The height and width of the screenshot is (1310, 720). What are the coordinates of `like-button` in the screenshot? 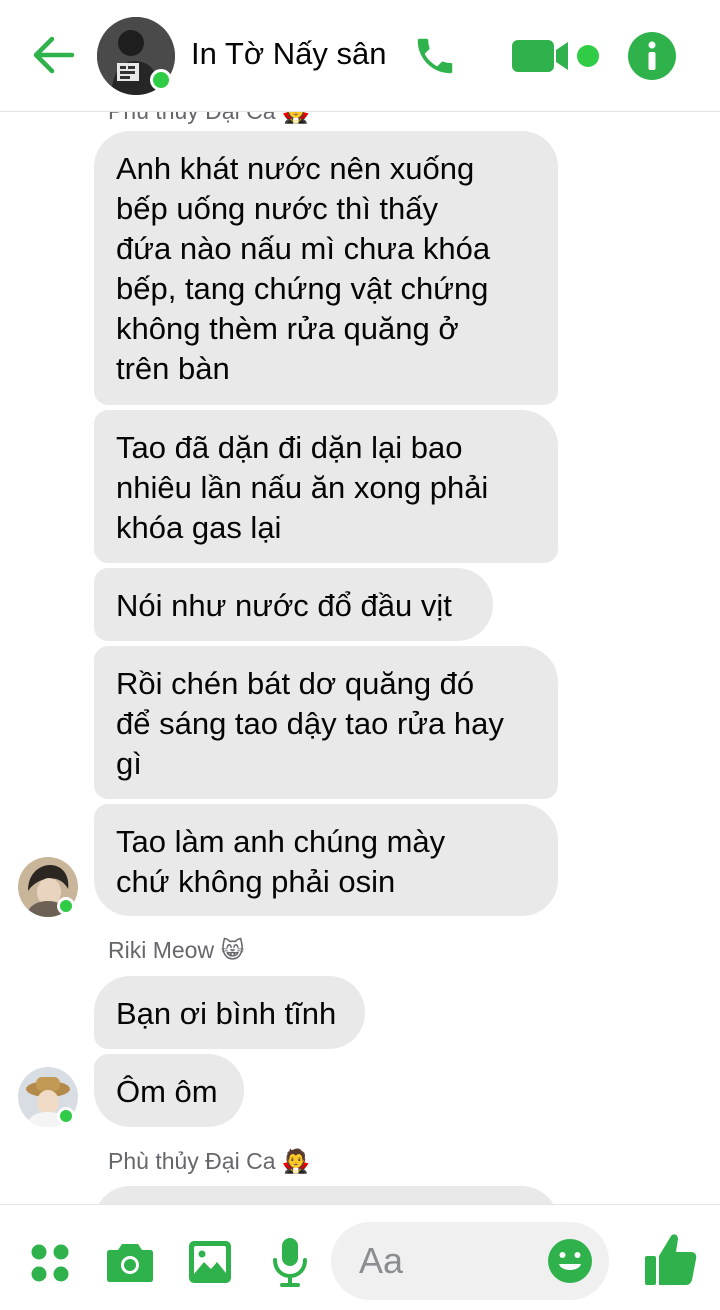 It's located at (671, 1260).